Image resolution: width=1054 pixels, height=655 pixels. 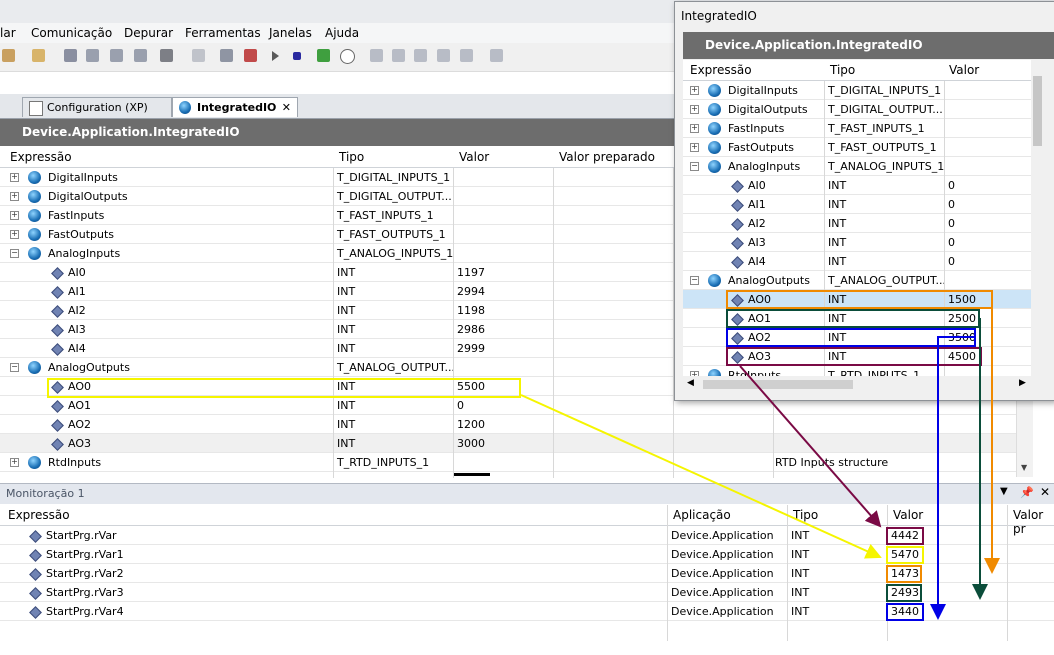 I want to click on arrow-orange, so click(x=992, y=436).